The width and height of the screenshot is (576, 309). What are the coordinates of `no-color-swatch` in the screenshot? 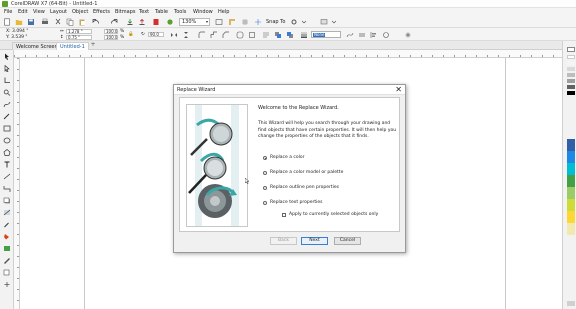 It's located at (571, 49).